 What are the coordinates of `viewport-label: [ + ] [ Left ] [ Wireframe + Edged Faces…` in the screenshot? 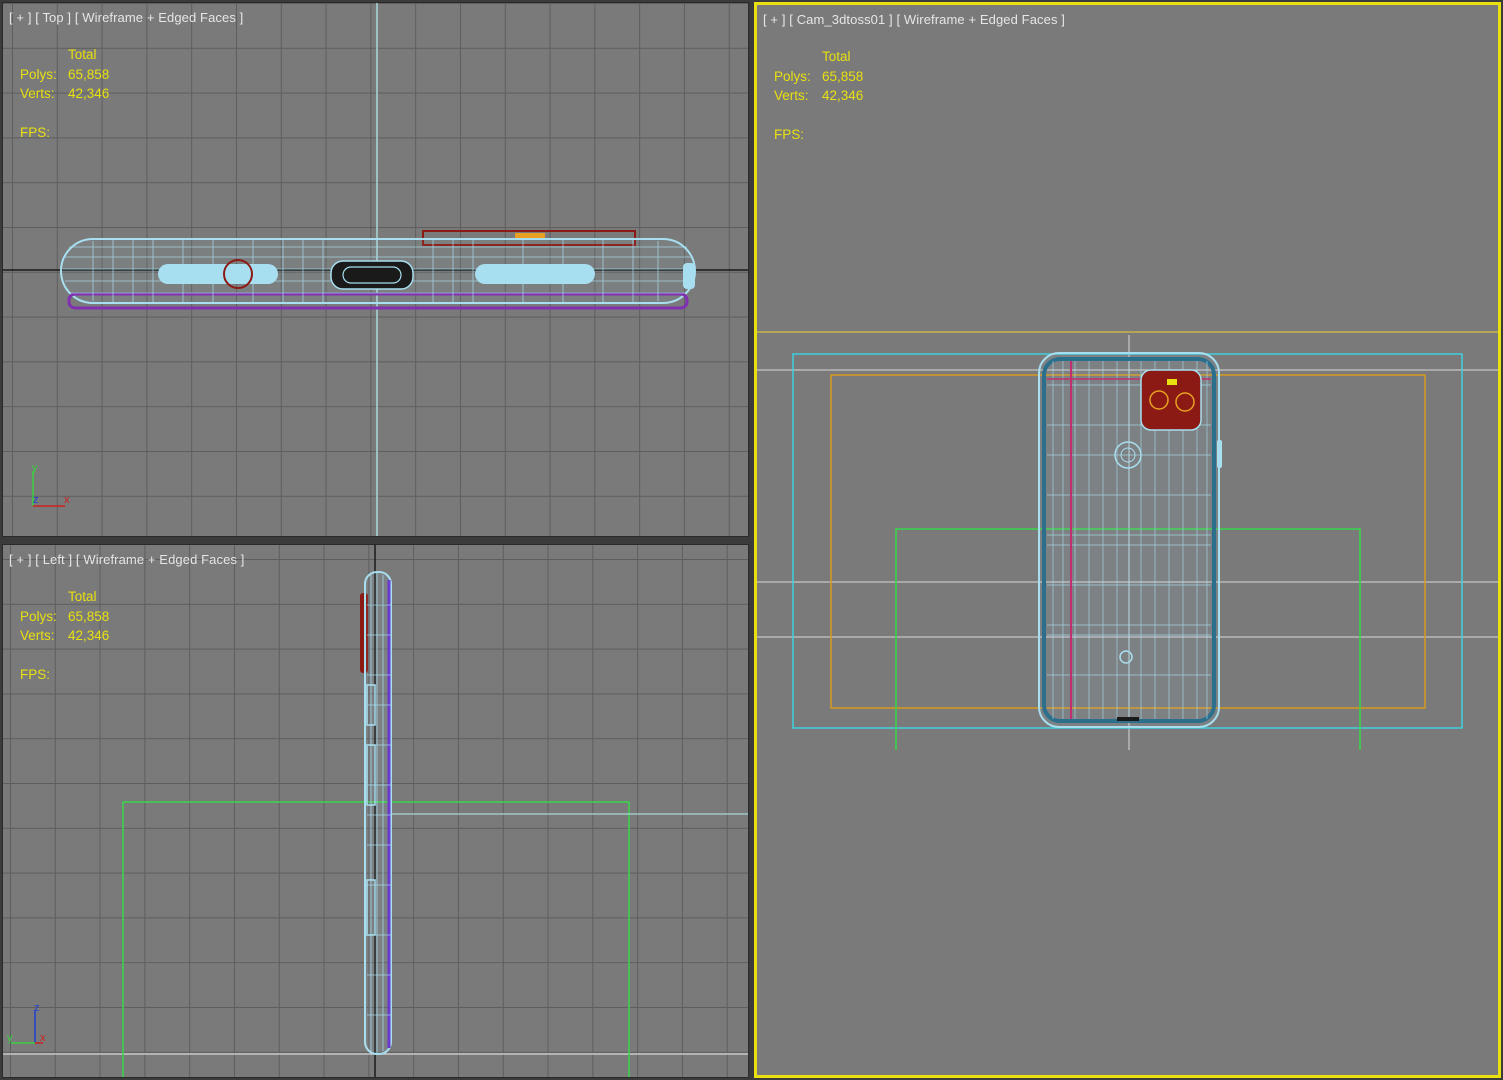 It's located at (126, 559).